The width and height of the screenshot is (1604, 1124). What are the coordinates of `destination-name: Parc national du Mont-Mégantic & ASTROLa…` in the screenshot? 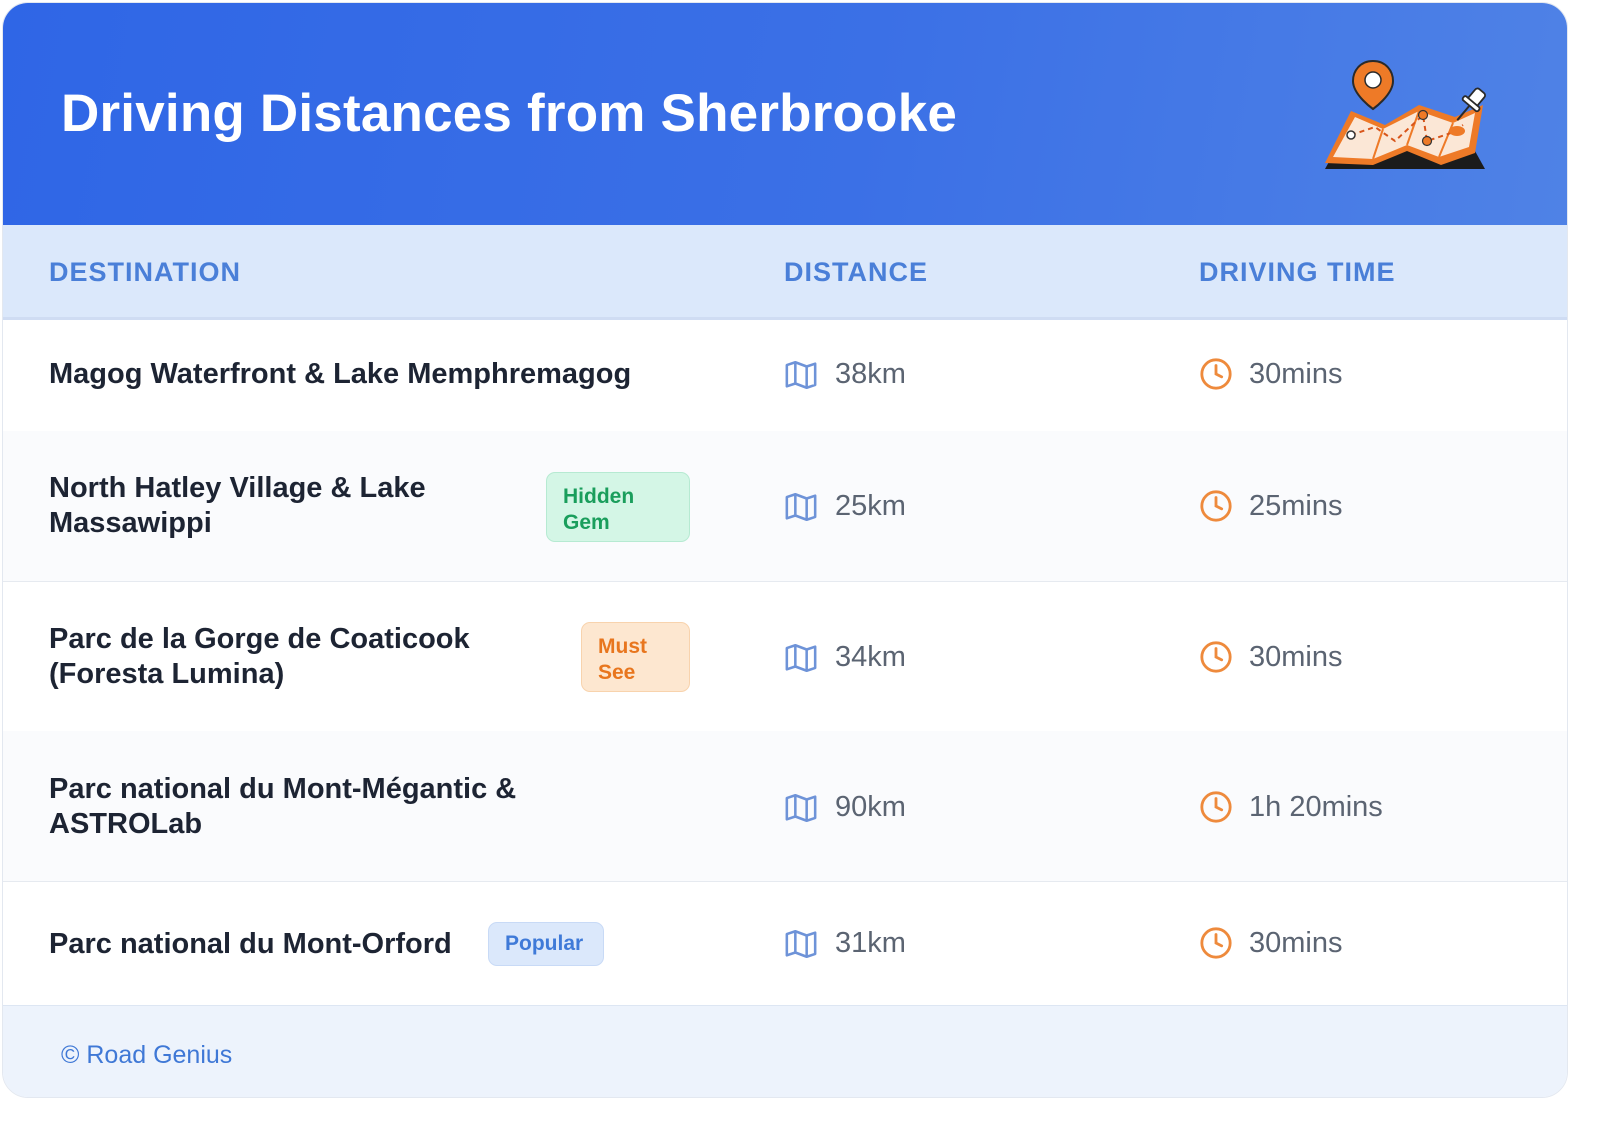 It's located at (283, 806).